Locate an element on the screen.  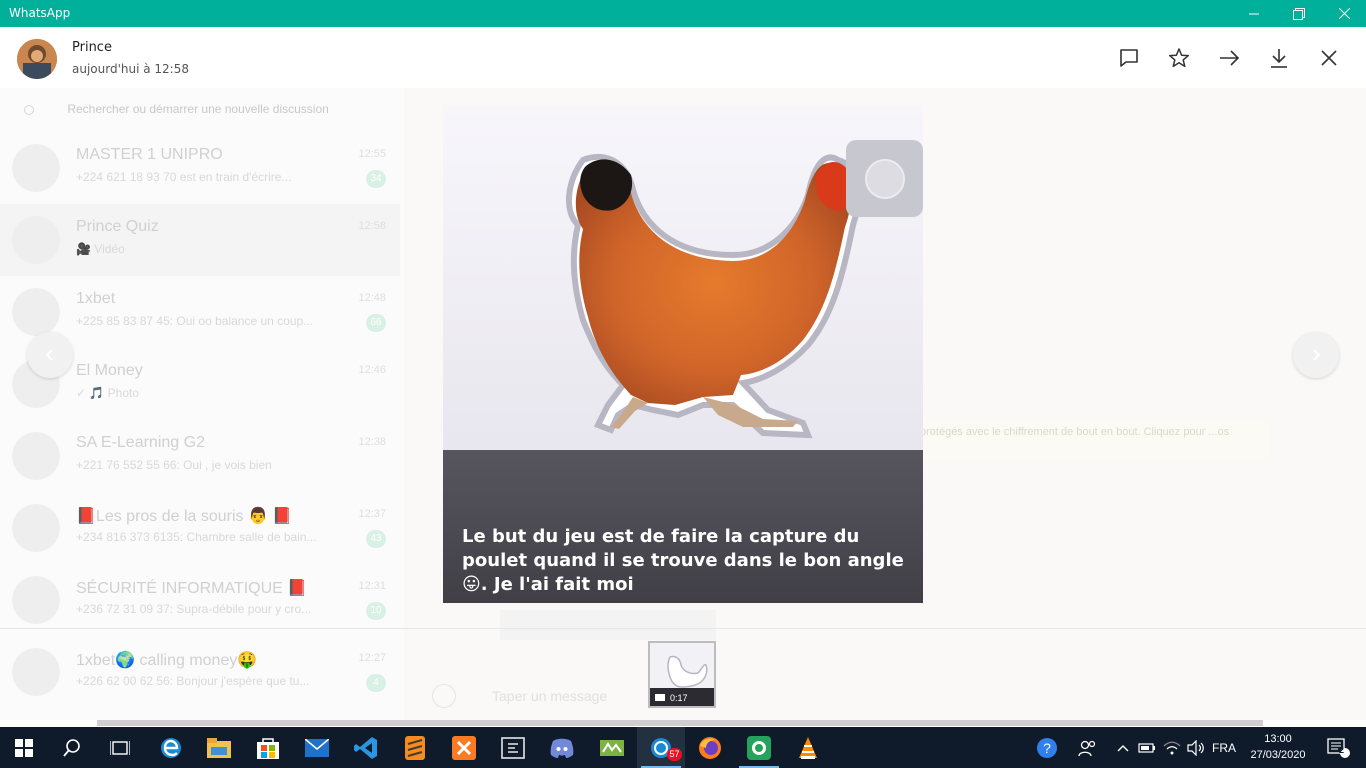
chevron-left-icon is located at coordinates (49, 355).